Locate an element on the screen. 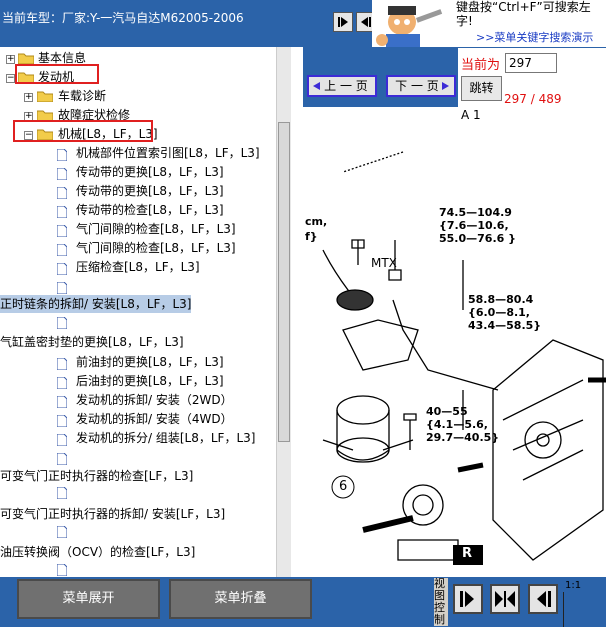  fit-arrows-icon is located at coordinates (505, 599).